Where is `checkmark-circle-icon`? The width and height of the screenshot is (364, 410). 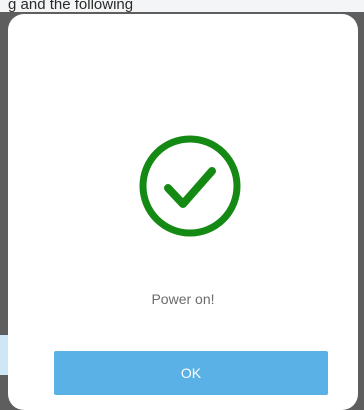
checkmark-circle-icon is located at coordinates (190, 186).